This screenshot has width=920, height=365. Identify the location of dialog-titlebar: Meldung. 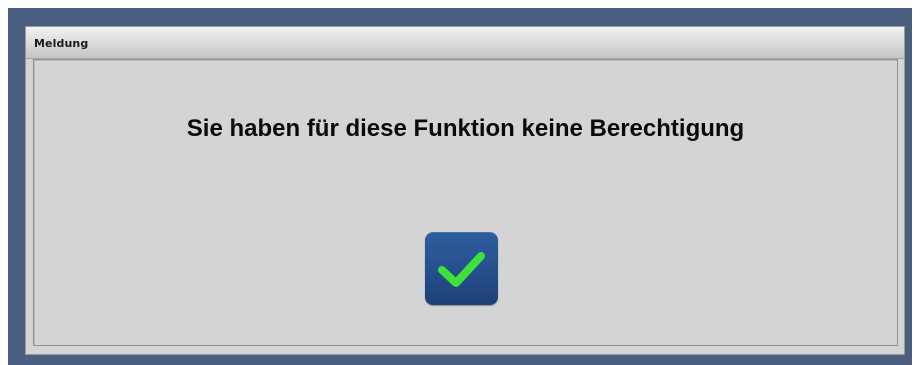
(465, 43).